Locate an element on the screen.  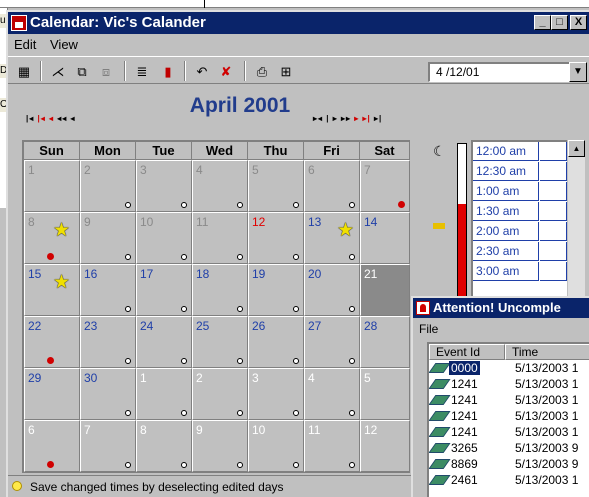
maximize-button: □ is located at coordinates (559, 22).